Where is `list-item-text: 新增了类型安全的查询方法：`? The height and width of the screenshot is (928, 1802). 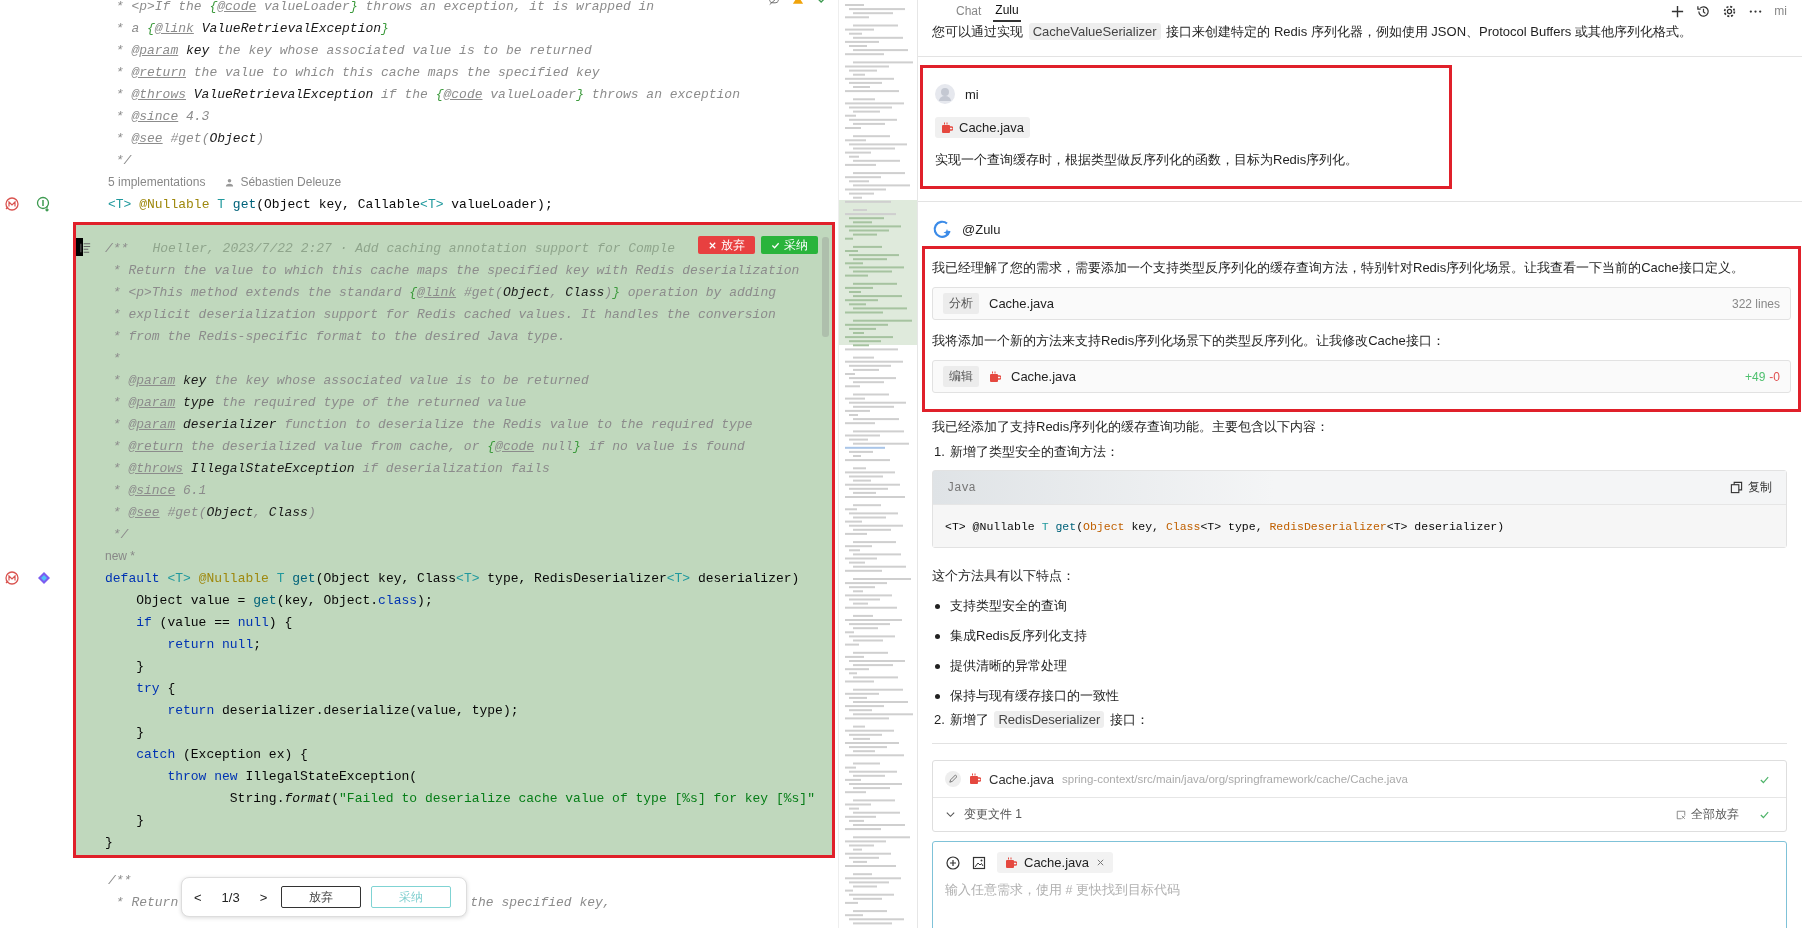 list-item-text: 新增了类型安全的查询方法： is located at coordinates (1034, 452).